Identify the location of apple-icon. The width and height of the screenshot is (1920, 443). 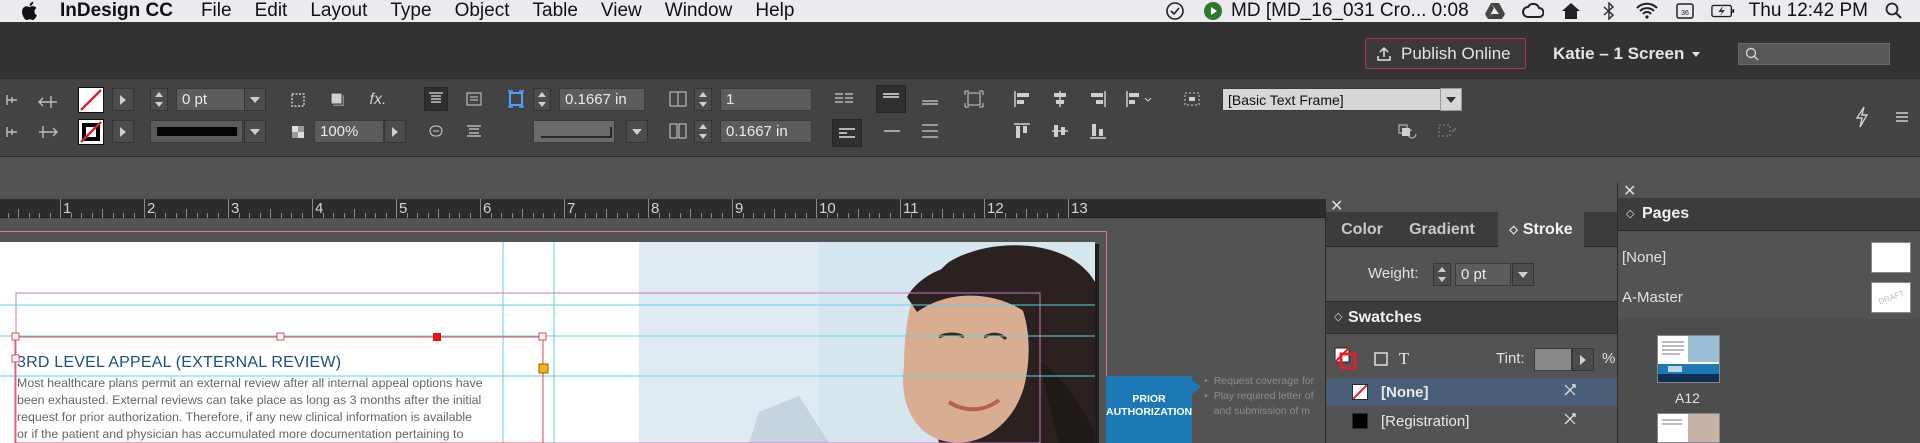
(29, 11).